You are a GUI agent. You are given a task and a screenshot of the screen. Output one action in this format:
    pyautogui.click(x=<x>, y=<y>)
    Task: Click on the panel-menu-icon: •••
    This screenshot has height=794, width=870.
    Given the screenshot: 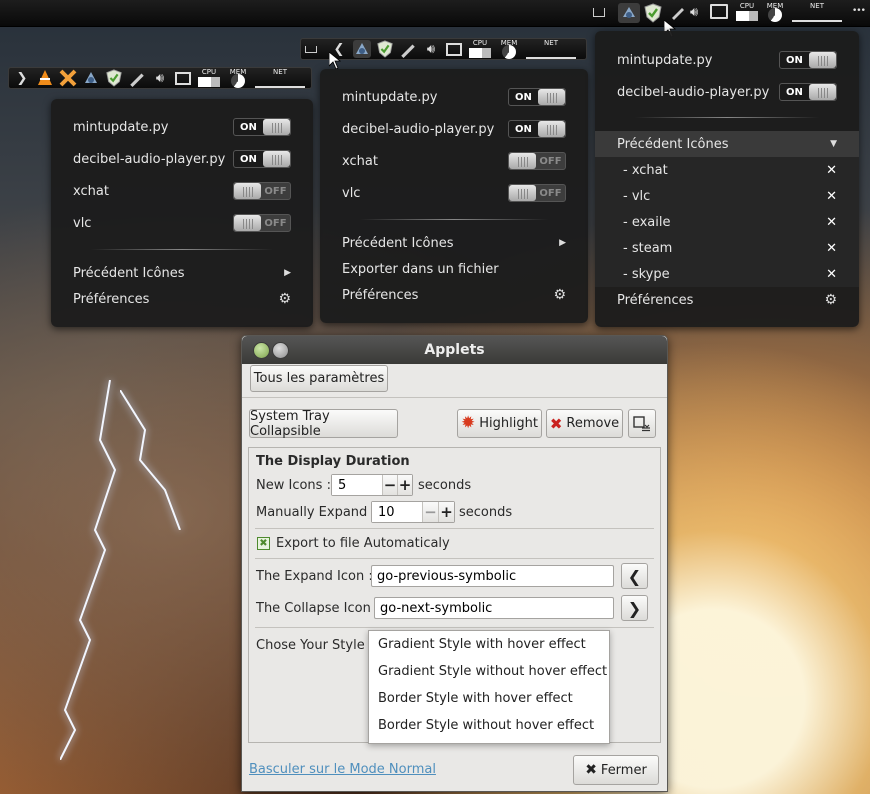 What is the action you would take?
    pyautogui.click(x=859, y=11)
    